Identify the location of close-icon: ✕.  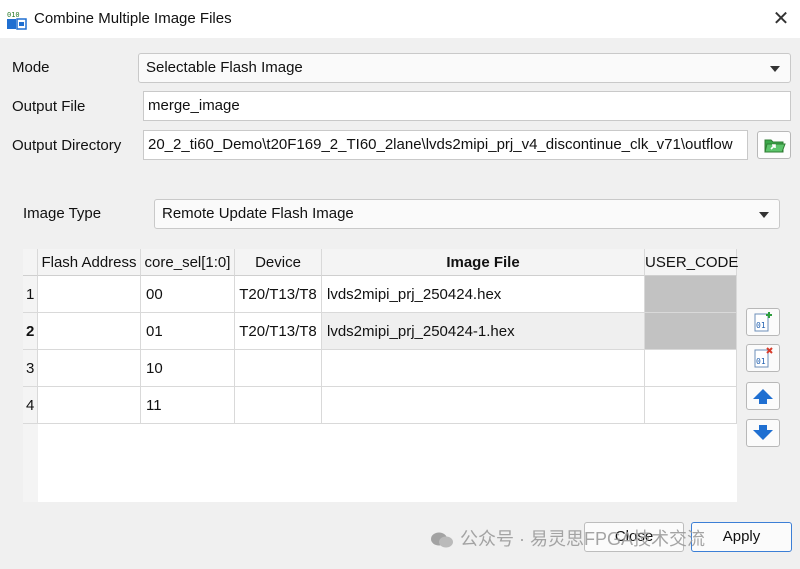
(781, 19).